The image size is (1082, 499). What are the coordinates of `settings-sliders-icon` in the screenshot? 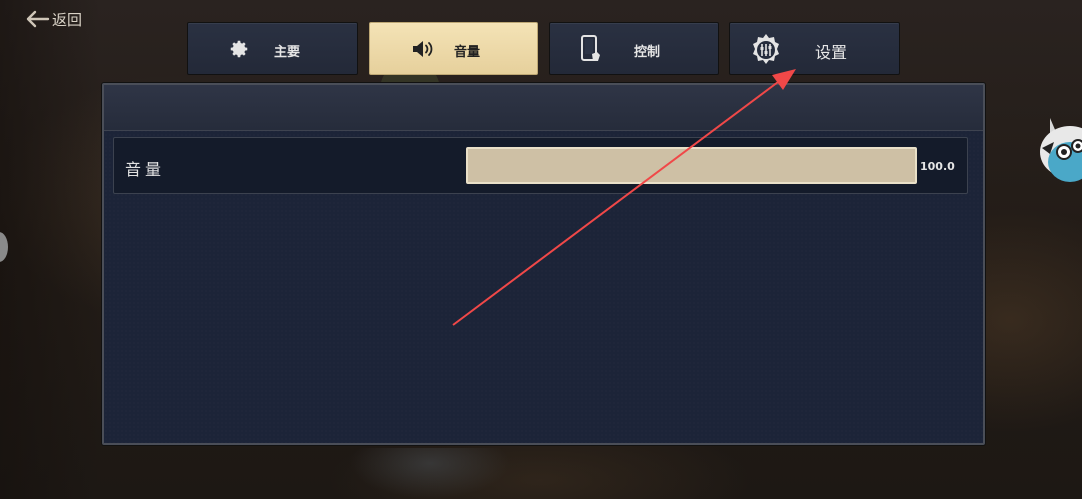 It's located at (766, 50).